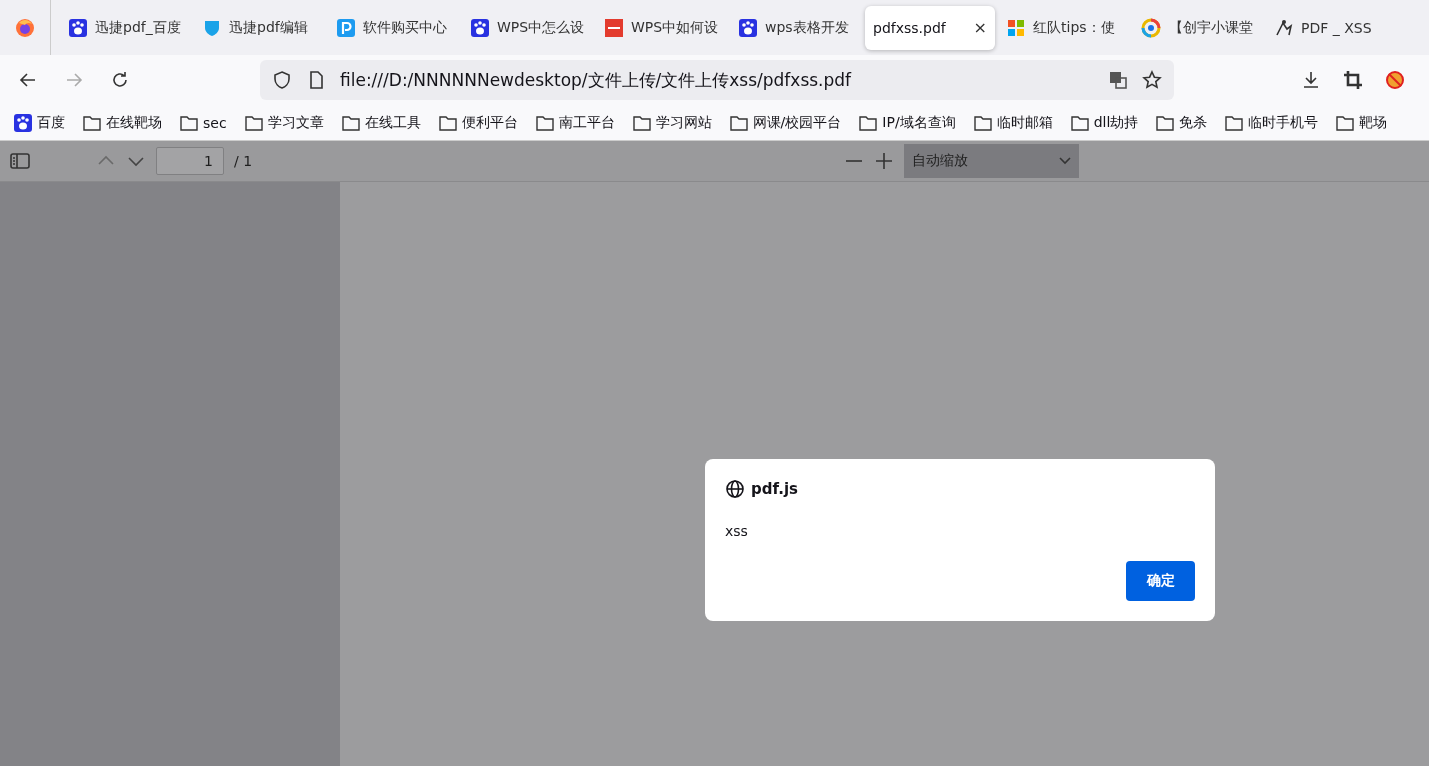 Image resolution: width=1429 pixels, height=766 pixels. I want to click on bookmark: 南工平台, so click(575, 122).